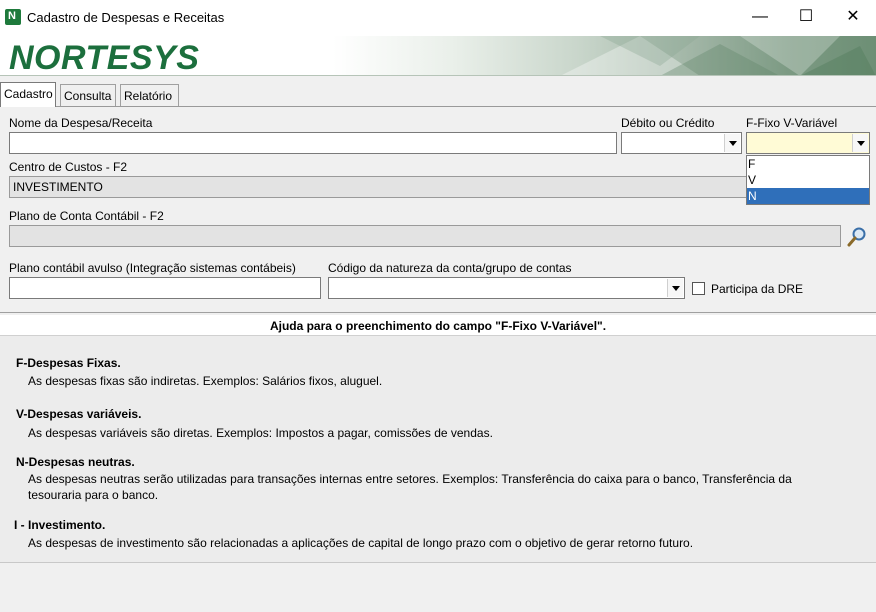 The height and width of the screenshot is (612, 876). What do you see at coordinates (104, 57) in the screenshot?
I see `nortesys-logo: NORTESYS` at bounding box center [104, 57].